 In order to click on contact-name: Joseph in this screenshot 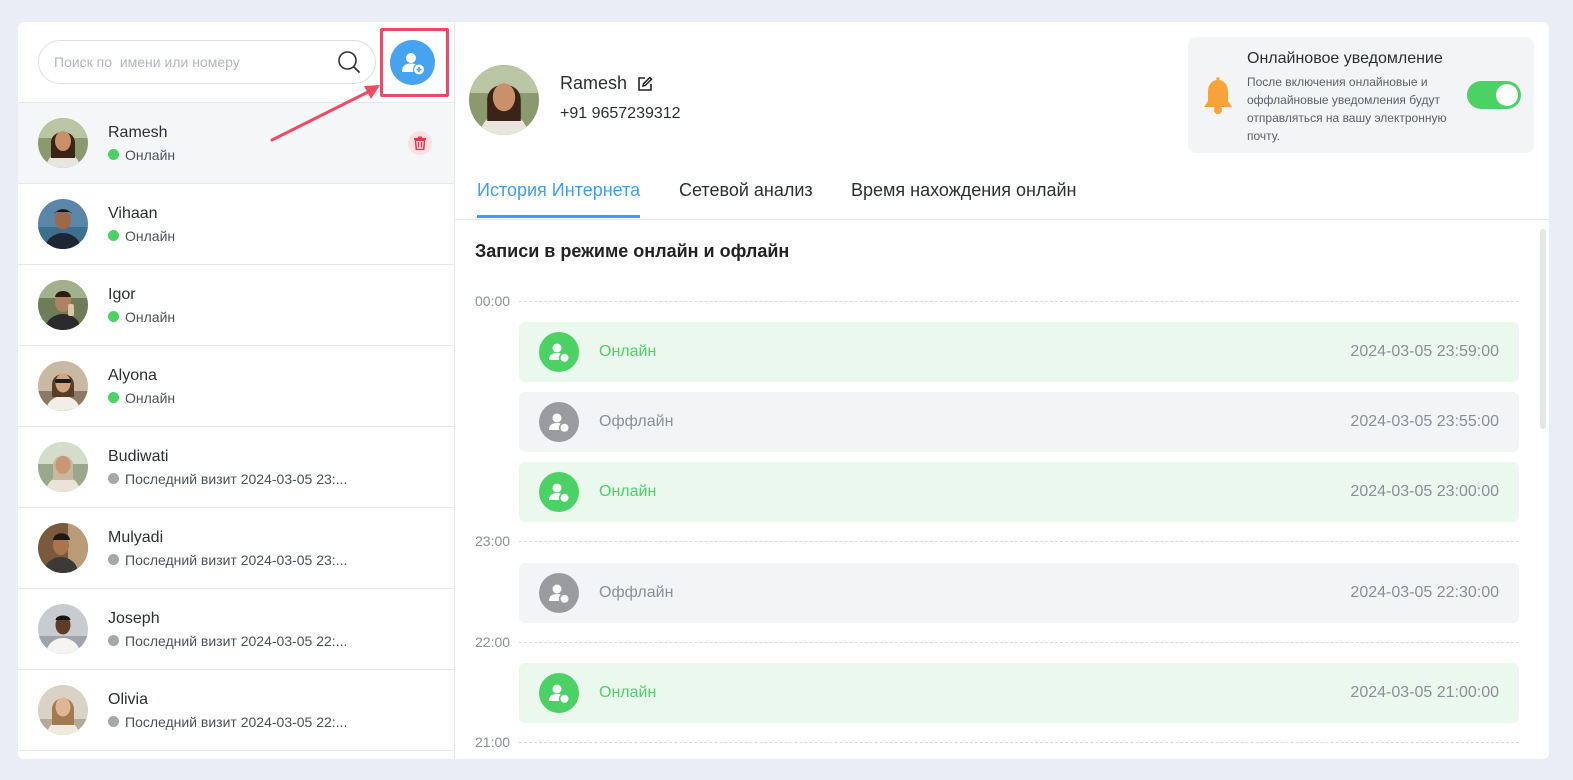, I will do `click(134, 618)`.